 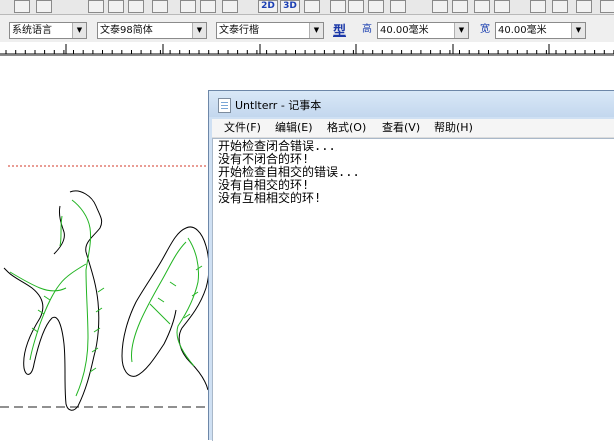 I want to click on tool-icon, so click(x=208, y=6).